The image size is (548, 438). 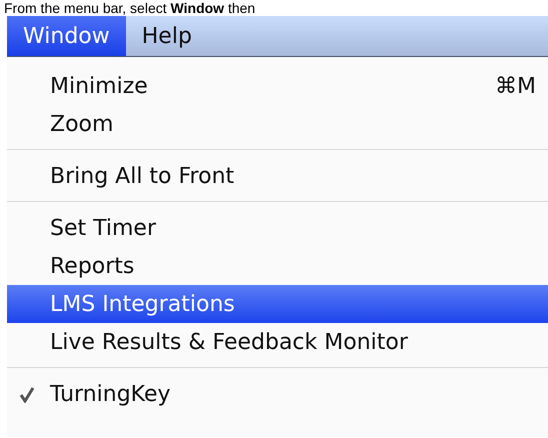 I want to click on menu-item: Set Timer, so click(x=277, y=228).